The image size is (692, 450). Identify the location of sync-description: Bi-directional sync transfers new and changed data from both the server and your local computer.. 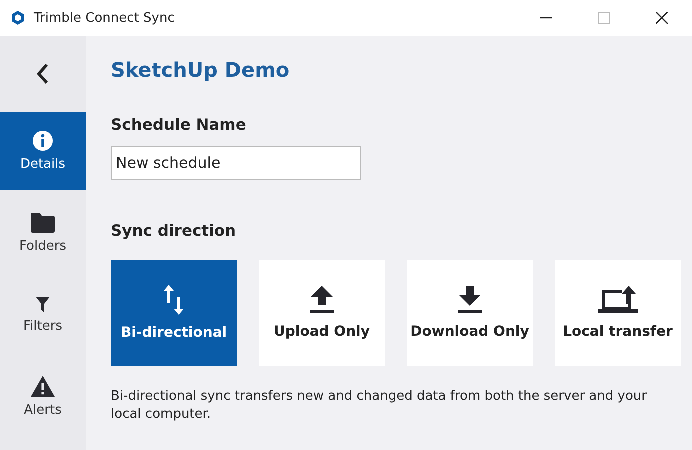
(379, 406).